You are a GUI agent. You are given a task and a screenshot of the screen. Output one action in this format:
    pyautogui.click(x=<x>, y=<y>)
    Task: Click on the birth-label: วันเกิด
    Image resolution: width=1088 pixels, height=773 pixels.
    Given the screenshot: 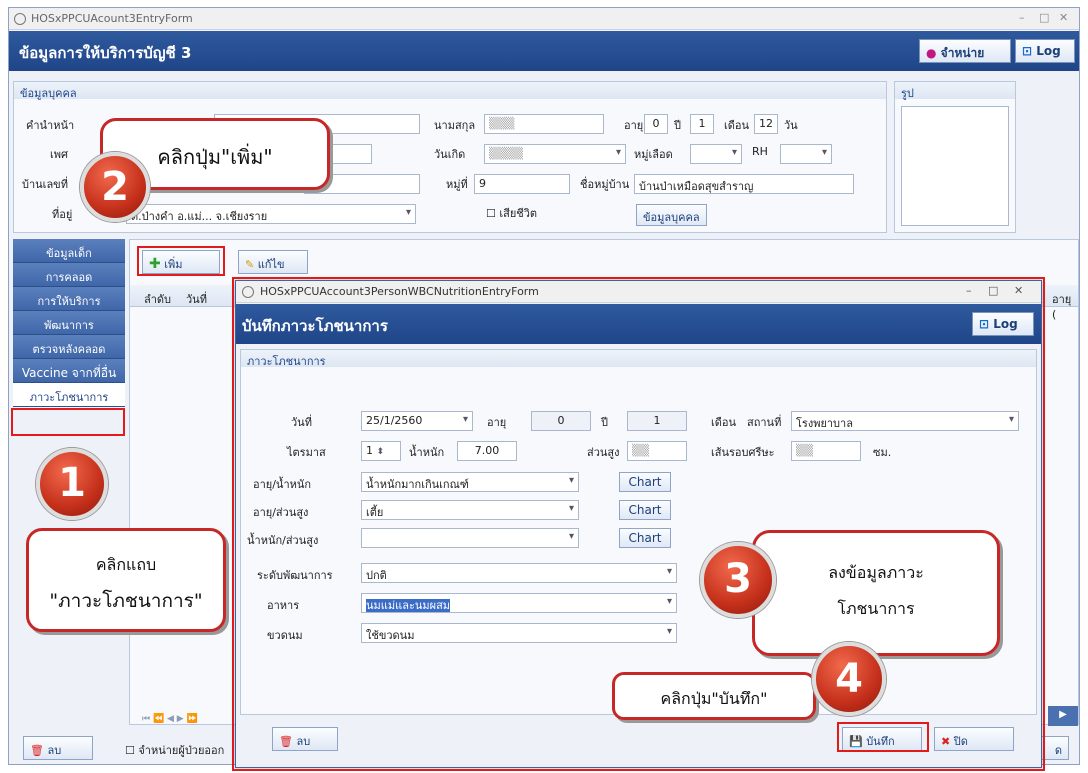 What is the action you would take?
    pyautogui.click(x=450, y=154)
    